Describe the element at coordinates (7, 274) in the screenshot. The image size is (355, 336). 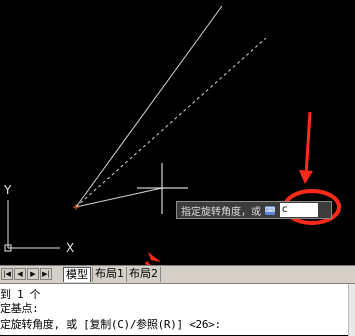
I see `first-tab-button: |◀` at that location.